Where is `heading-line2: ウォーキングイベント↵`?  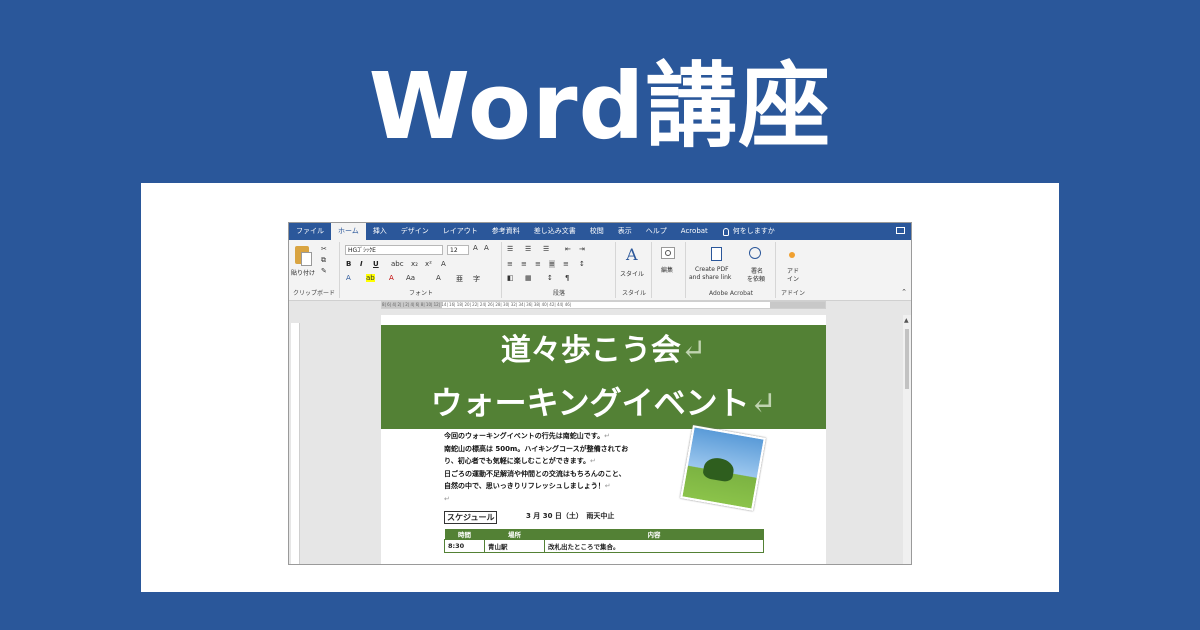
heading-line2: ウォーキングイベント↵ is located at coordinates (603, 403).